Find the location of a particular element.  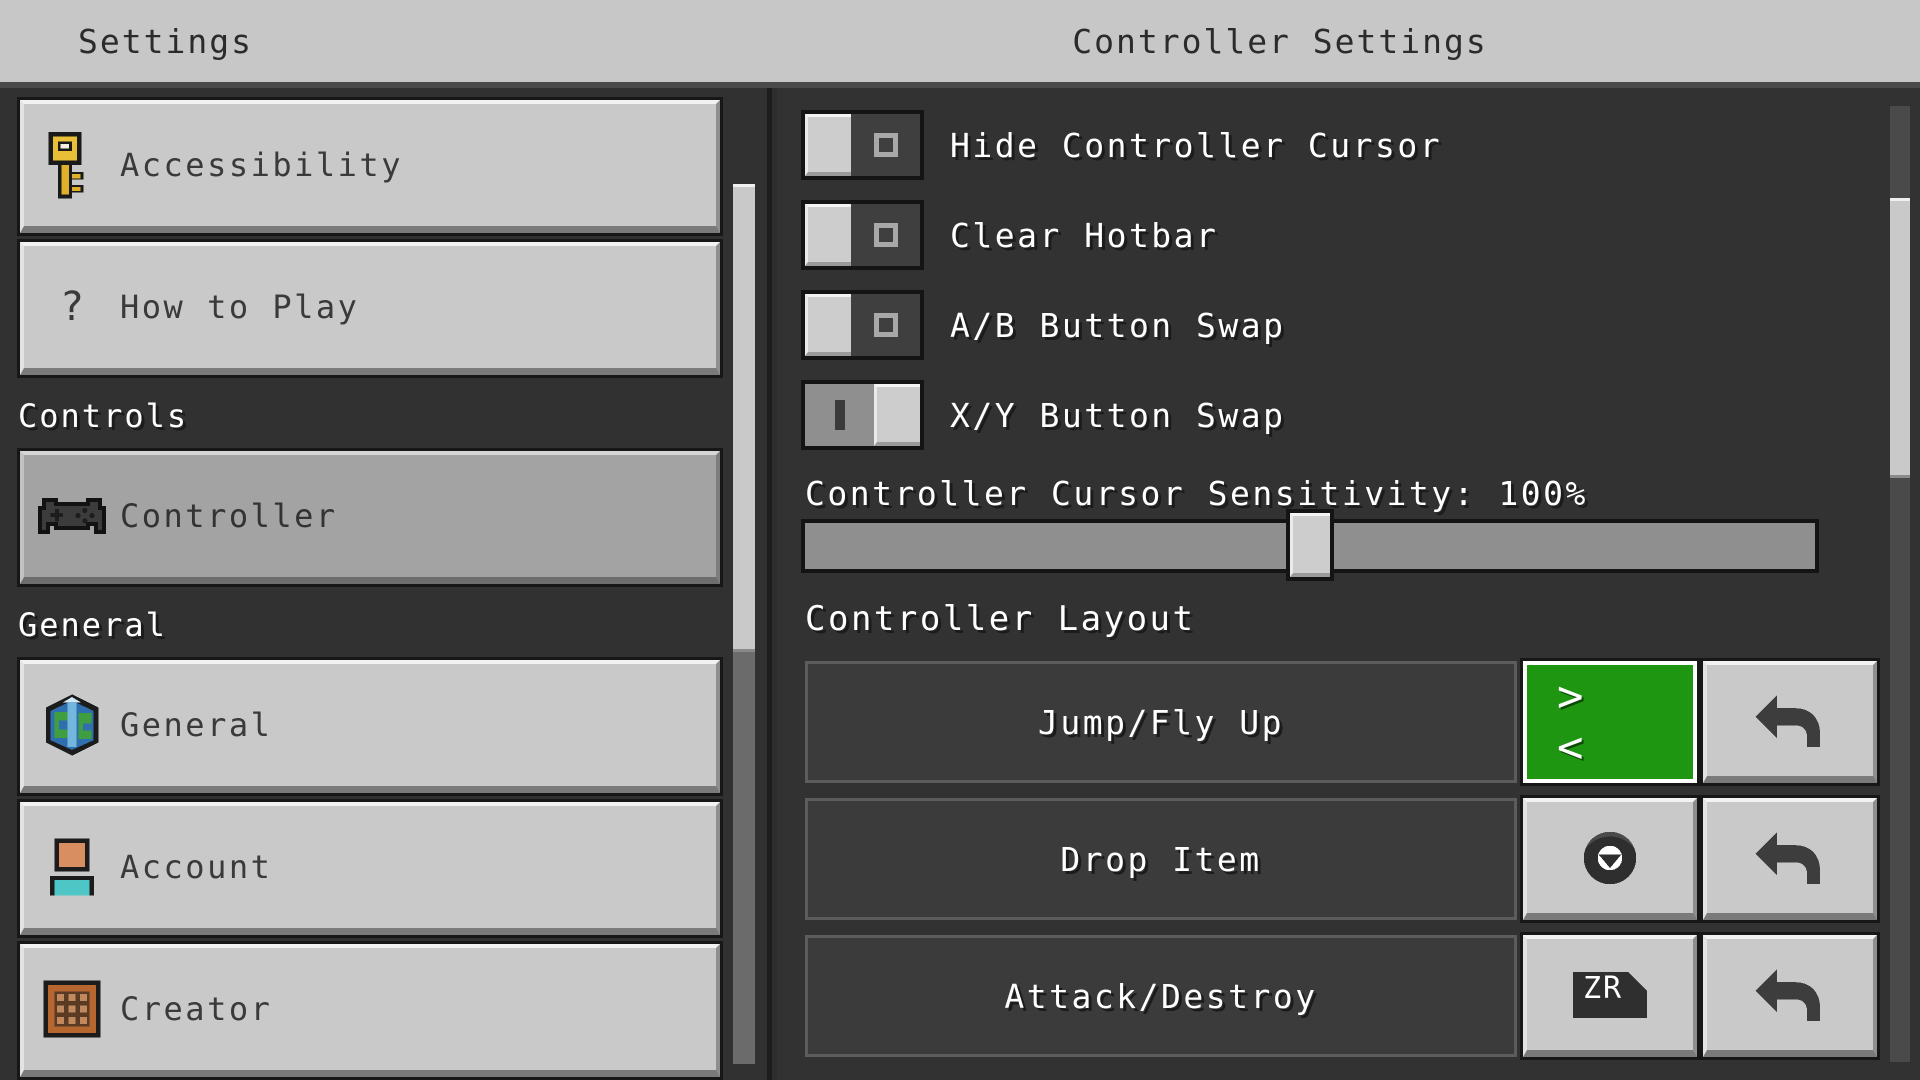

section-header-general: General is located at coordinates (92, 625).